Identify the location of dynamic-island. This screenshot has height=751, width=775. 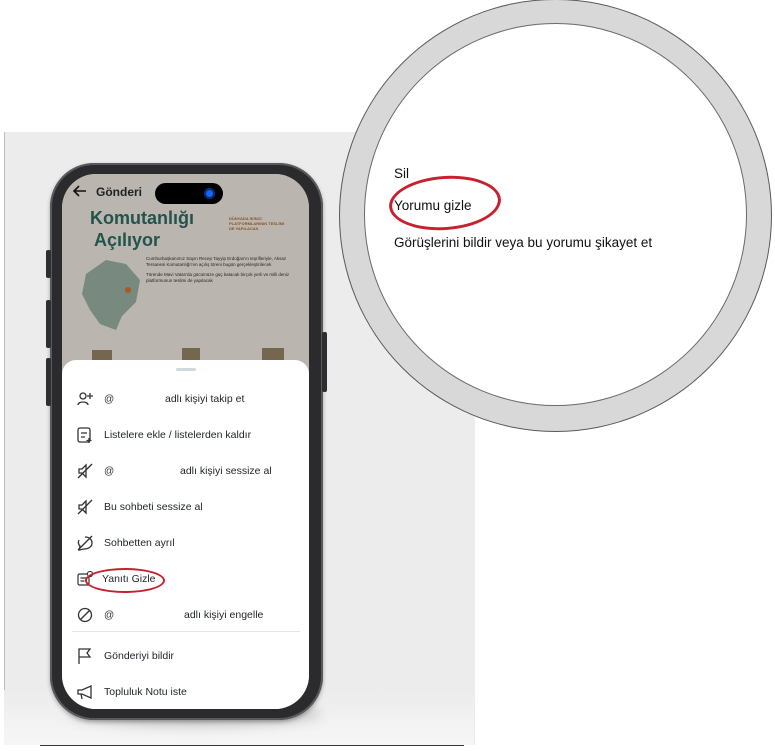
(189, 193).